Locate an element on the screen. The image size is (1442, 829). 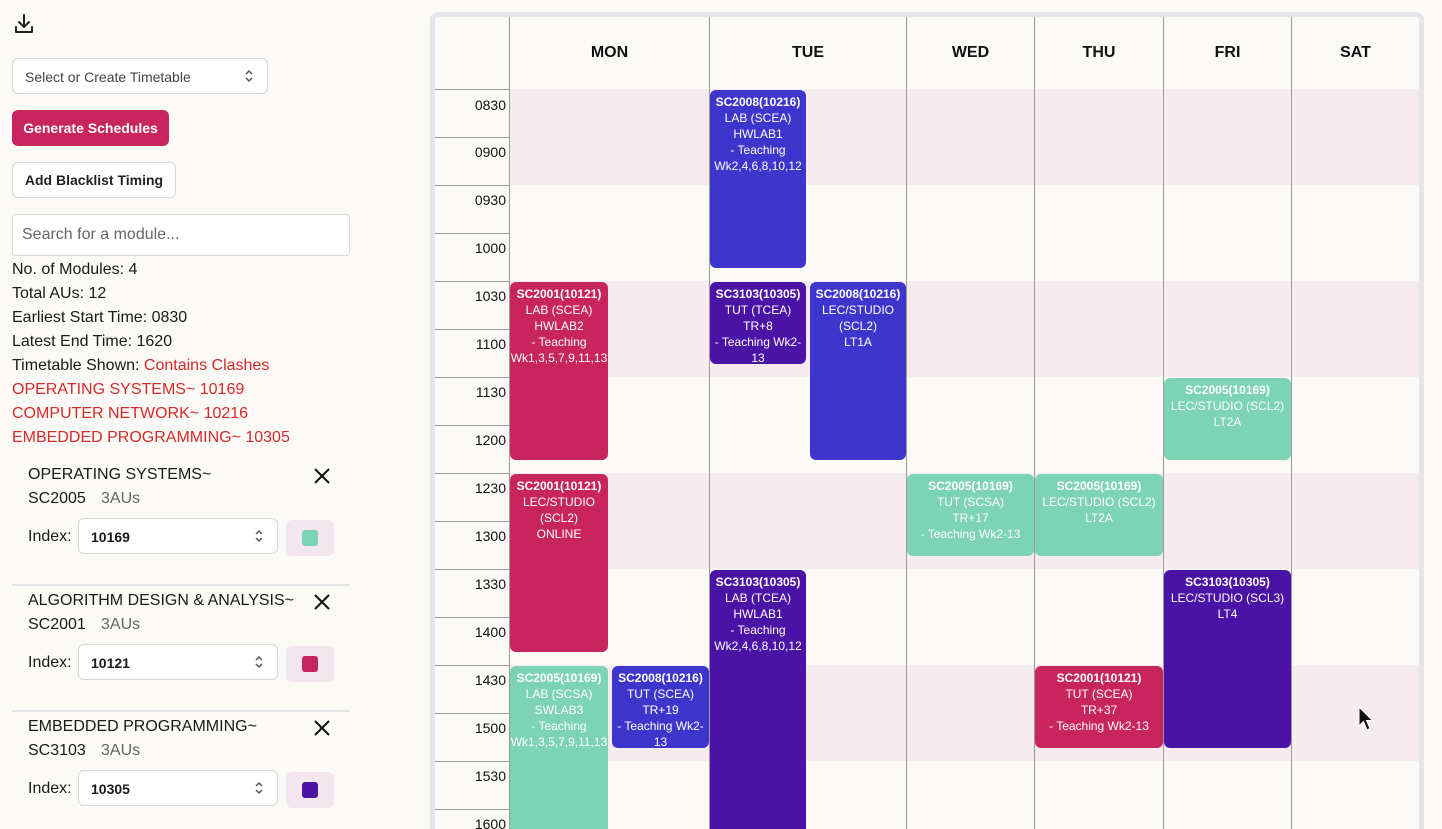
add-blacklist-button: Add Blacklist Timing is located at coordinates (94, 180).